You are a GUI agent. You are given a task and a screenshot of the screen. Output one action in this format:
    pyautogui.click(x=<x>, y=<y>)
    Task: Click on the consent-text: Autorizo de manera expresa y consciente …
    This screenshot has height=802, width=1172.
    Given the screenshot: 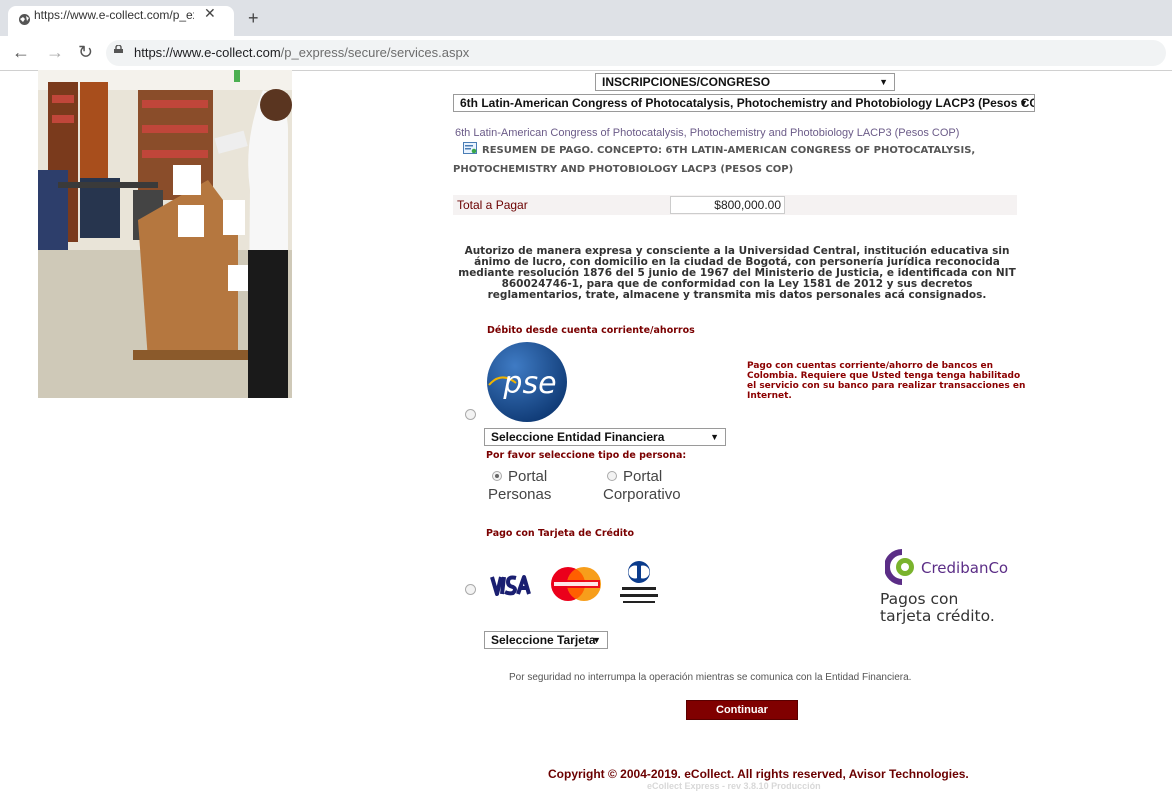 What is the action you would take?
    pyautogui.click(x=737, y=273)
    